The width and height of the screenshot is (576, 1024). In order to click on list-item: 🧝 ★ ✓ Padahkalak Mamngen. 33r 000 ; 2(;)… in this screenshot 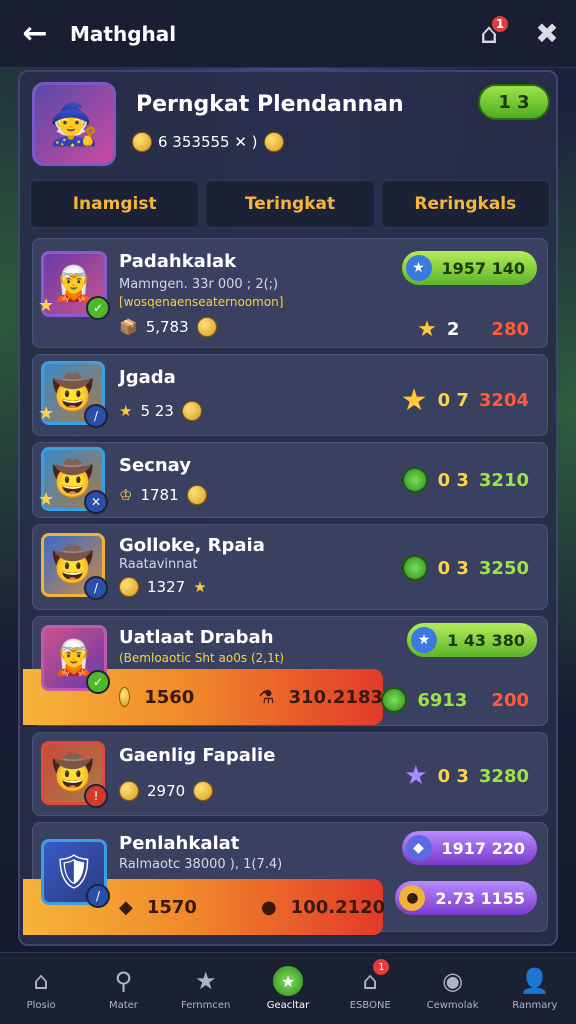, I will do `click(290, 293)`.